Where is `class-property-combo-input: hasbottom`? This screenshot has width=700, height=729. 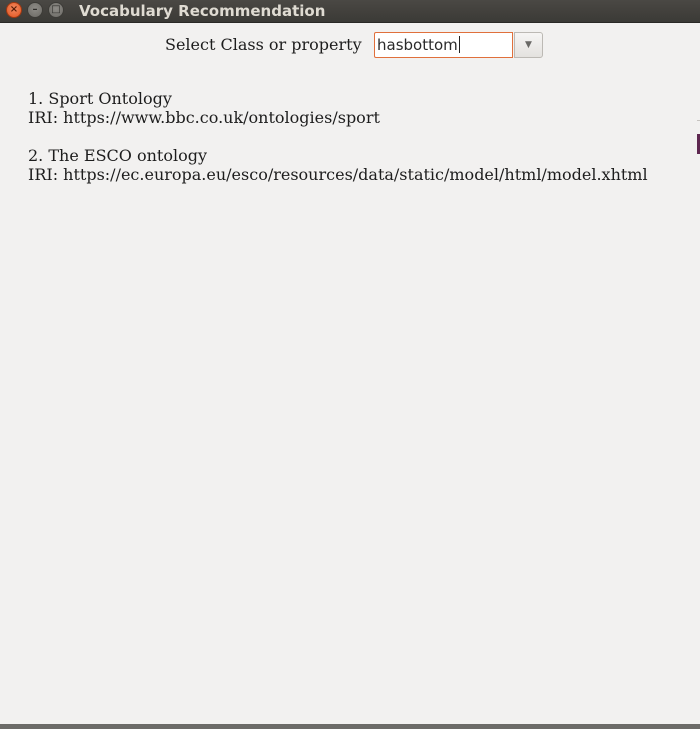
class-property-combo-input: hasbottom is located at coordinates (443, 45).